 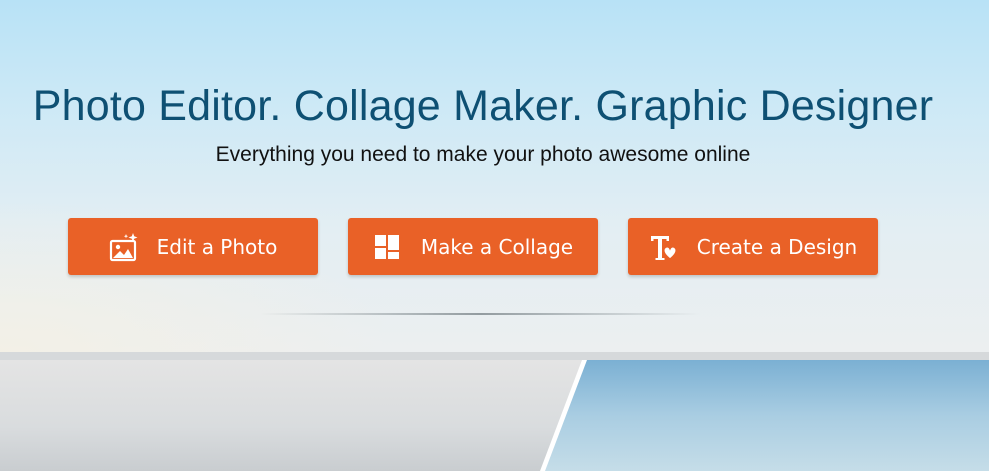 I want to click on create-design-button: Create a Design, so click(x=753, y=246).